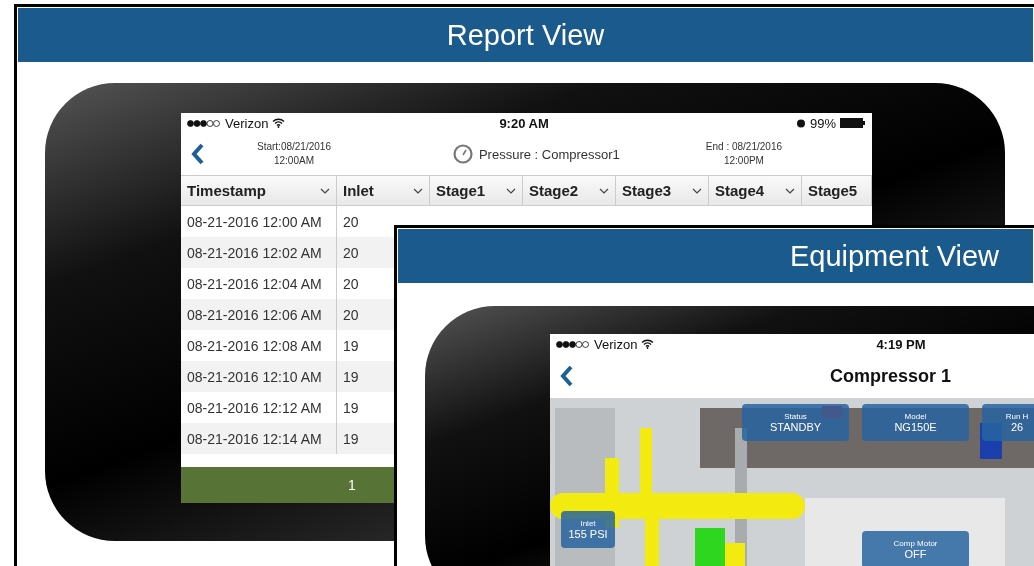 The width and height of the screenshot is (1034, 566). What do you see at coordinates (795, 422) in the screenshot?
I see `status-tile: Status STANDBY` at bounding box center [795, 422].